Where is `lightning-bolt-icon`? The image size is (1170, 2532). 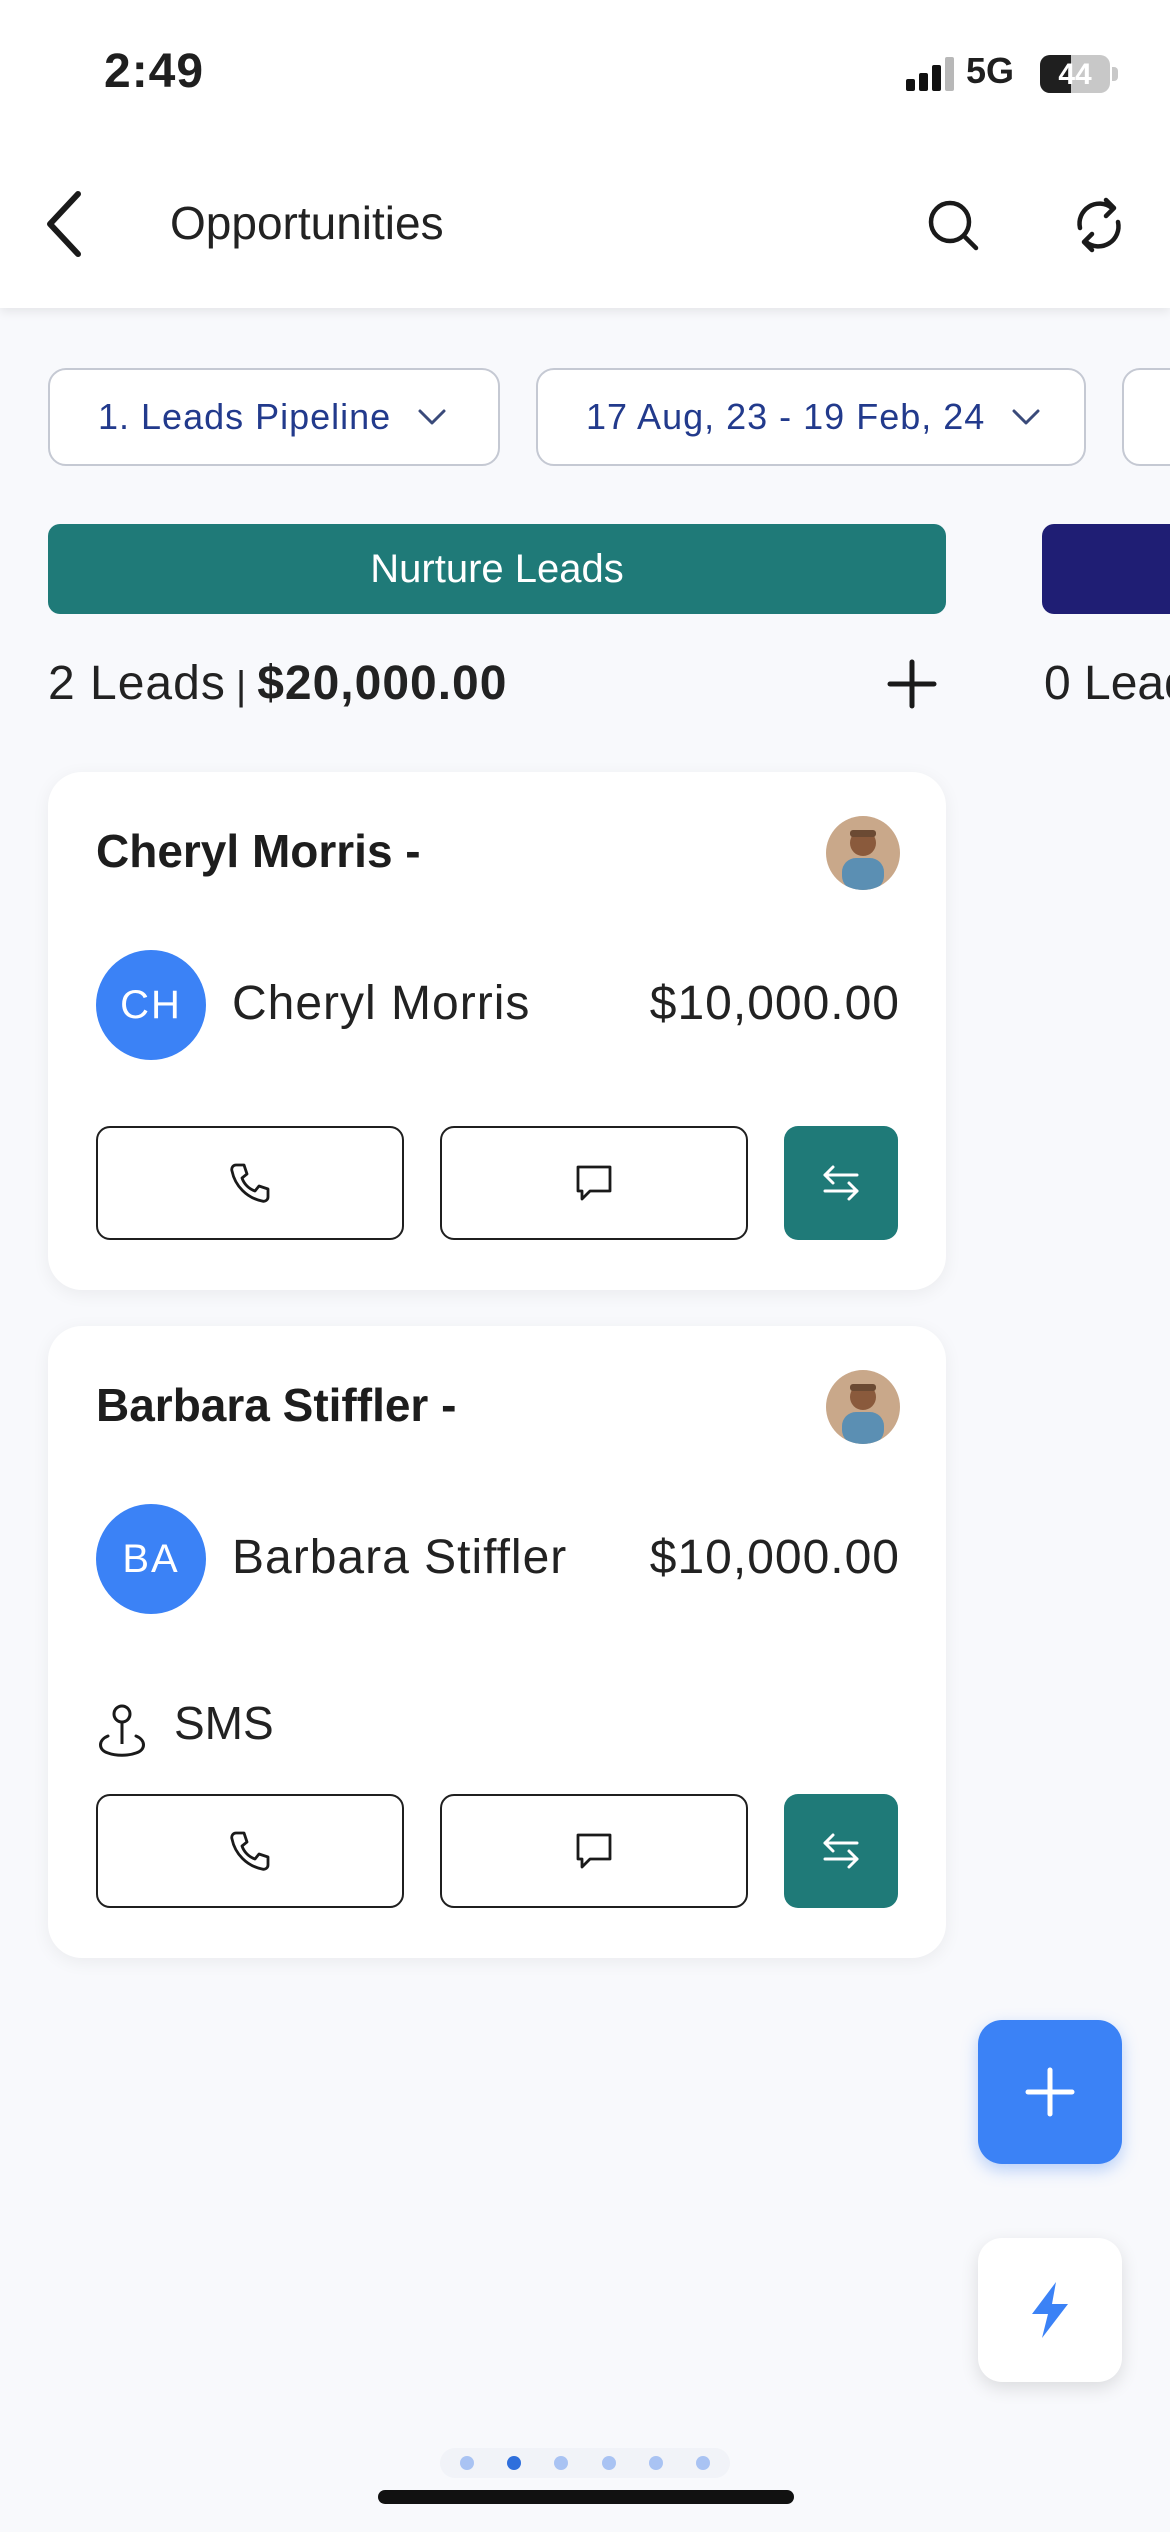
lightning-bolt-icon is located at coordinates (1050, 2310).